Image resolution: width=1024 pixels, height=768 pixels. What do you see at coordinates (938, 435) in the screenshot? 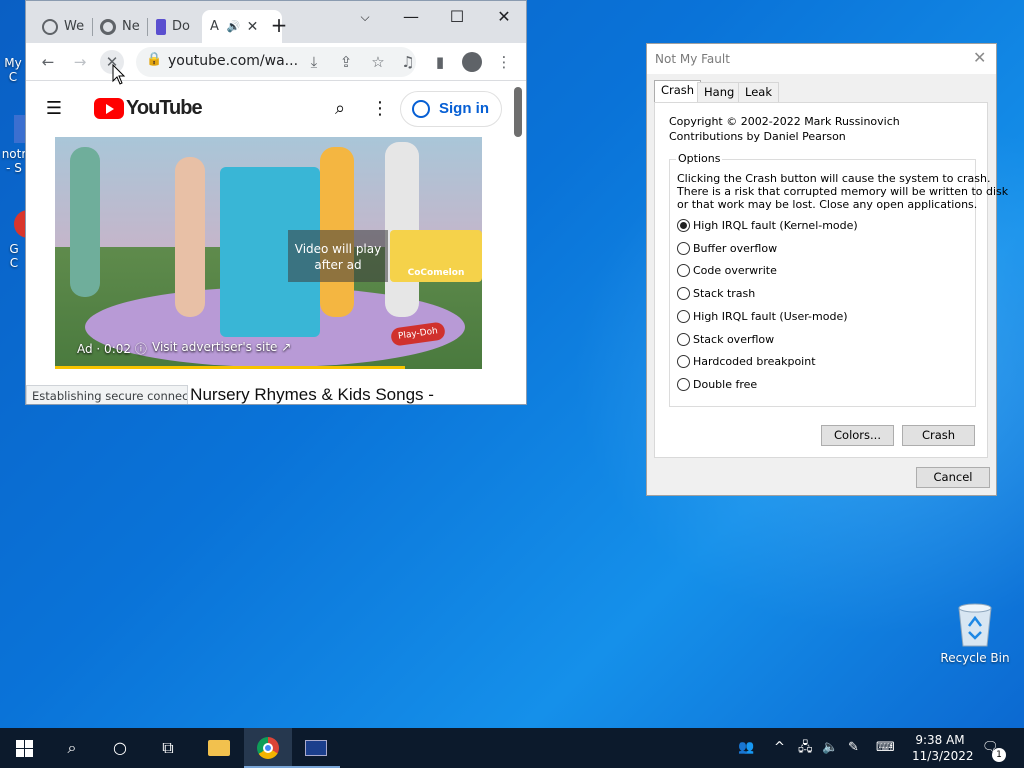
I see `crash-button: Crash` at bounding box center [938, 435].